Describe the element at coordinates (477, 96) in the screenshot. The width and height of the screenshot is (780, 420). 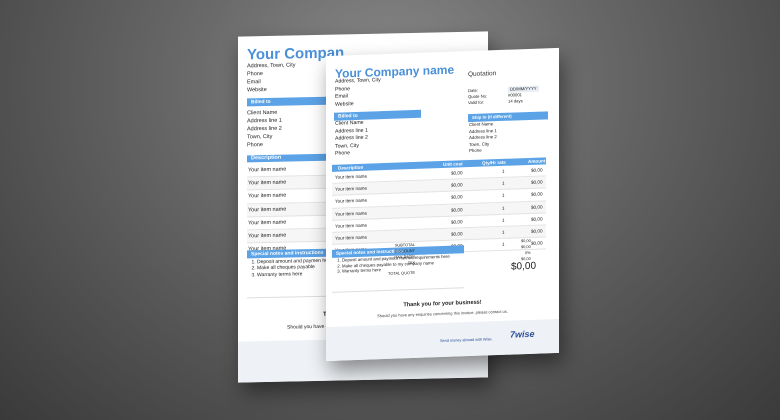
I see `quote-meta-labels: Date: Quote No: Valid for:` at that location.